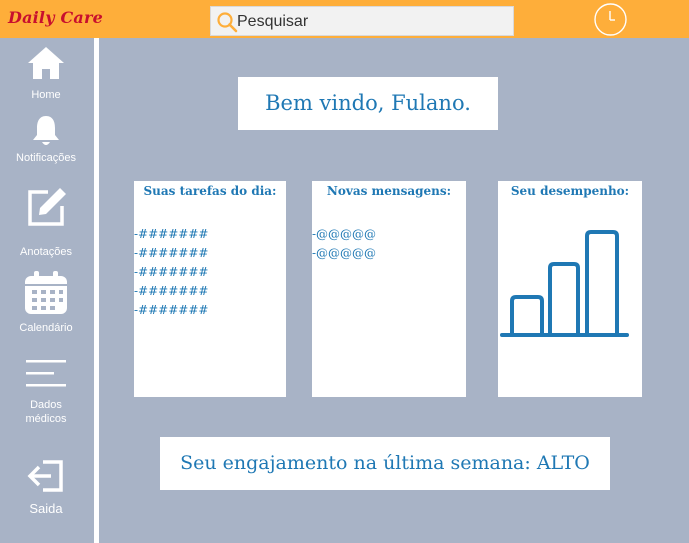 This screenshot has height=543, width=689. What do you see at coordinates (96, 290) in the screenshot?
I see `sidebar-divider` at bounding box center [96, 290].